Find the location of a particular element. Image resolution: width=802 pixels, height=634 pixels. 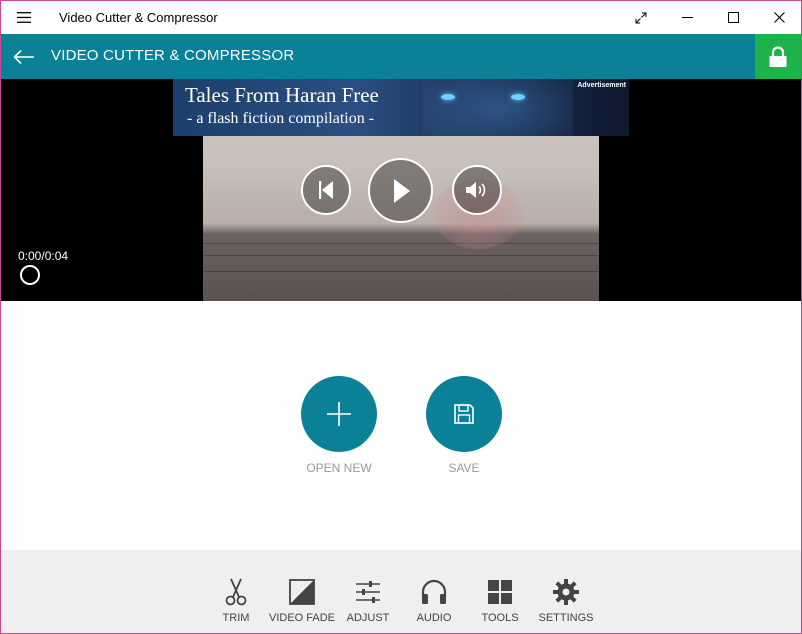

save-icon is located at coordinates (464, 414).